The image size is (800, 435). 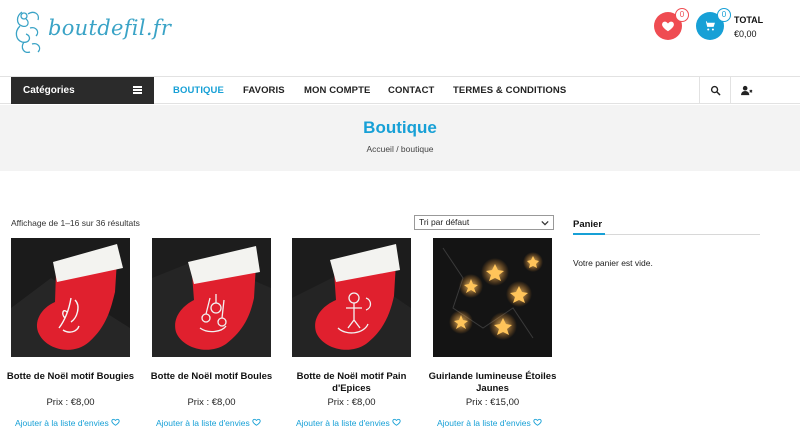 I want to click on wishlist-button: 0, so click(x=671, y=24).